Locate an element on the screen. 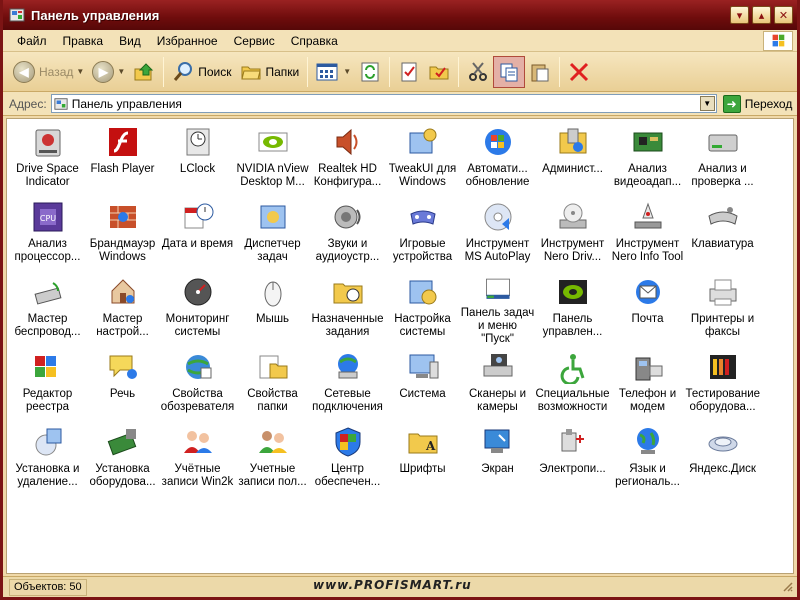  control-panel-item: Панель задач и меню "Пуск" is located at coordinates (497, 308).